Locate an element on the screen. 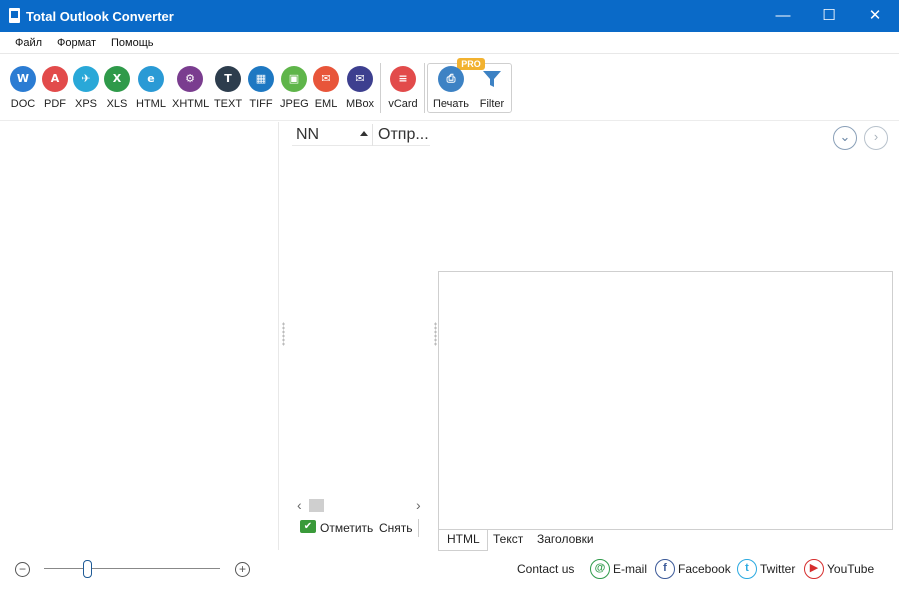 The height and width of the screenshot is (590, 899). zoom-slider-thumb is located at coordinates (87, 569).